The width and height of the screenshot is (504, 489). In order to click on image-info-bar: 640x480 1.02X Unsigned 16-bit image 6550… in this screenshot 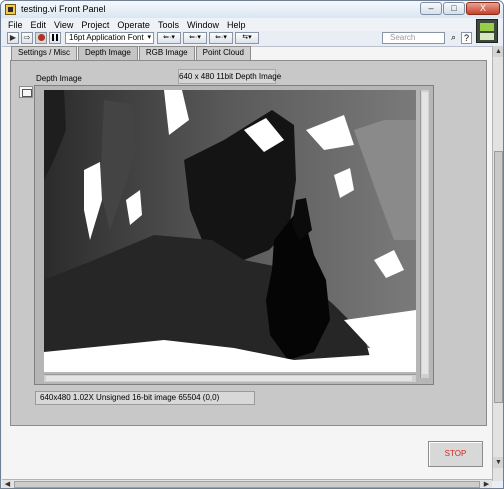, I will do `click(145, 398)`.